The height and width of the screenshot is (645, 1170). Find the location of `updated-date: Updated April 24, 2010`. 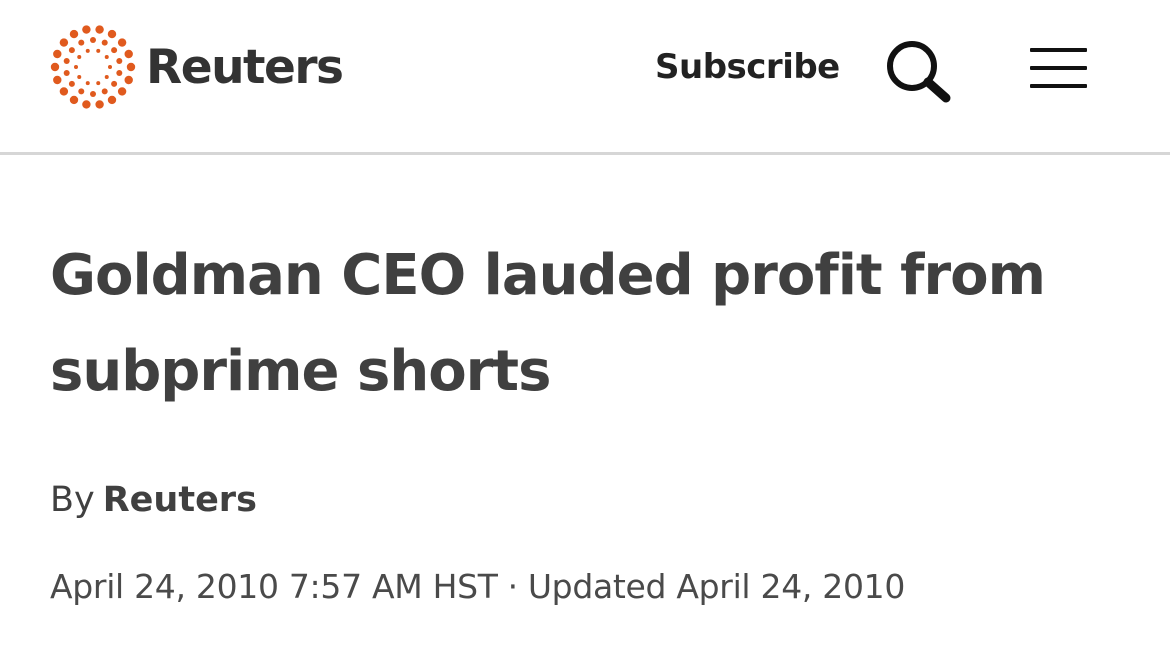

updated-date: Updated April 24, 2010 is located at coordinates (716, 586).